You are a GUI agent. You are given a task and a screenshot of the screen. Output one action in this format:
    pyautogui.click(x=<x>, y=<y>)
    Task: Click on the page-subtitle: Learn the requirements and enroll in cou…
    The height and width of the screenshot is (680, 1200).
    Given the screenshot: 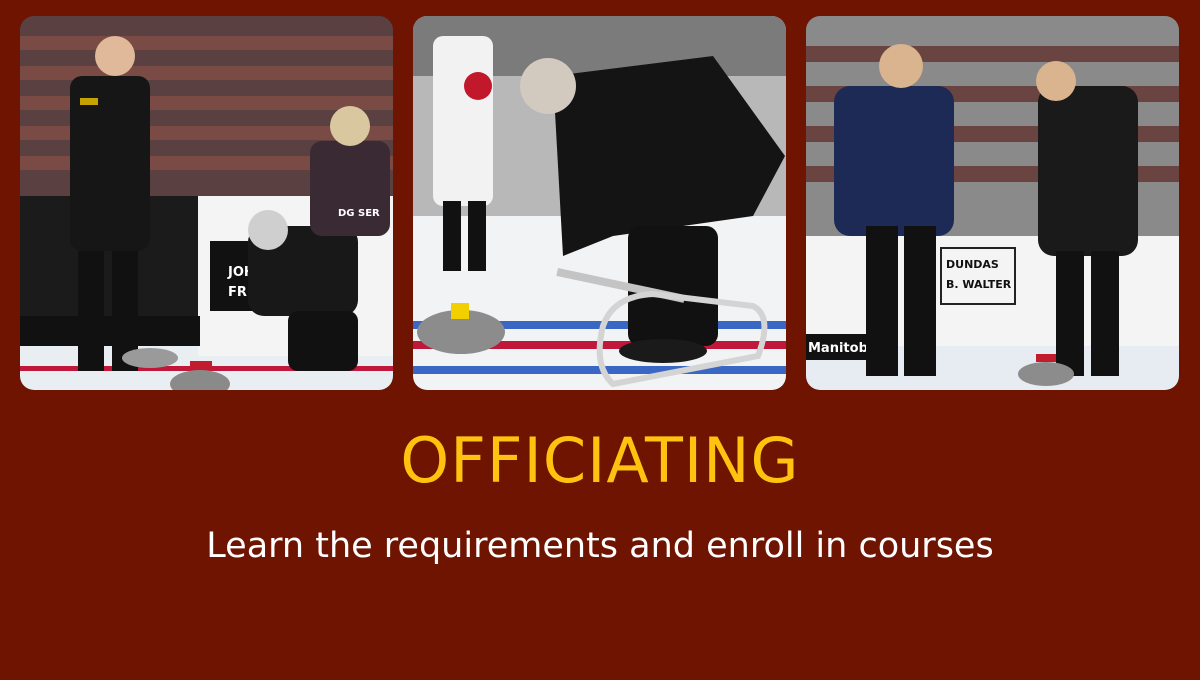 What is the action you would take?
    pyautogui.click(x=600, y=546)
    